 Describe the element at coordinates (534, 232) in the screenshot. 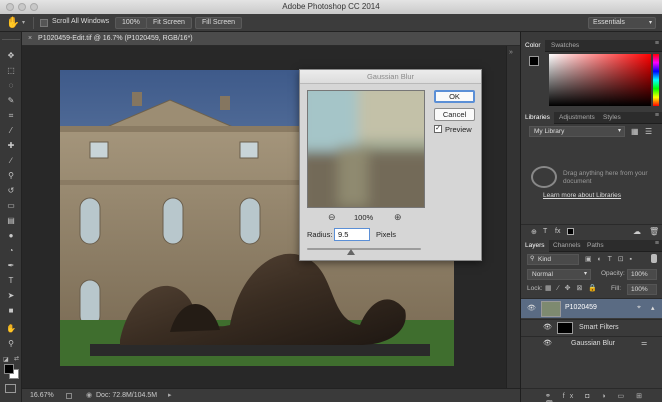

I see `add-graphic-icon: ⊕` at that location.